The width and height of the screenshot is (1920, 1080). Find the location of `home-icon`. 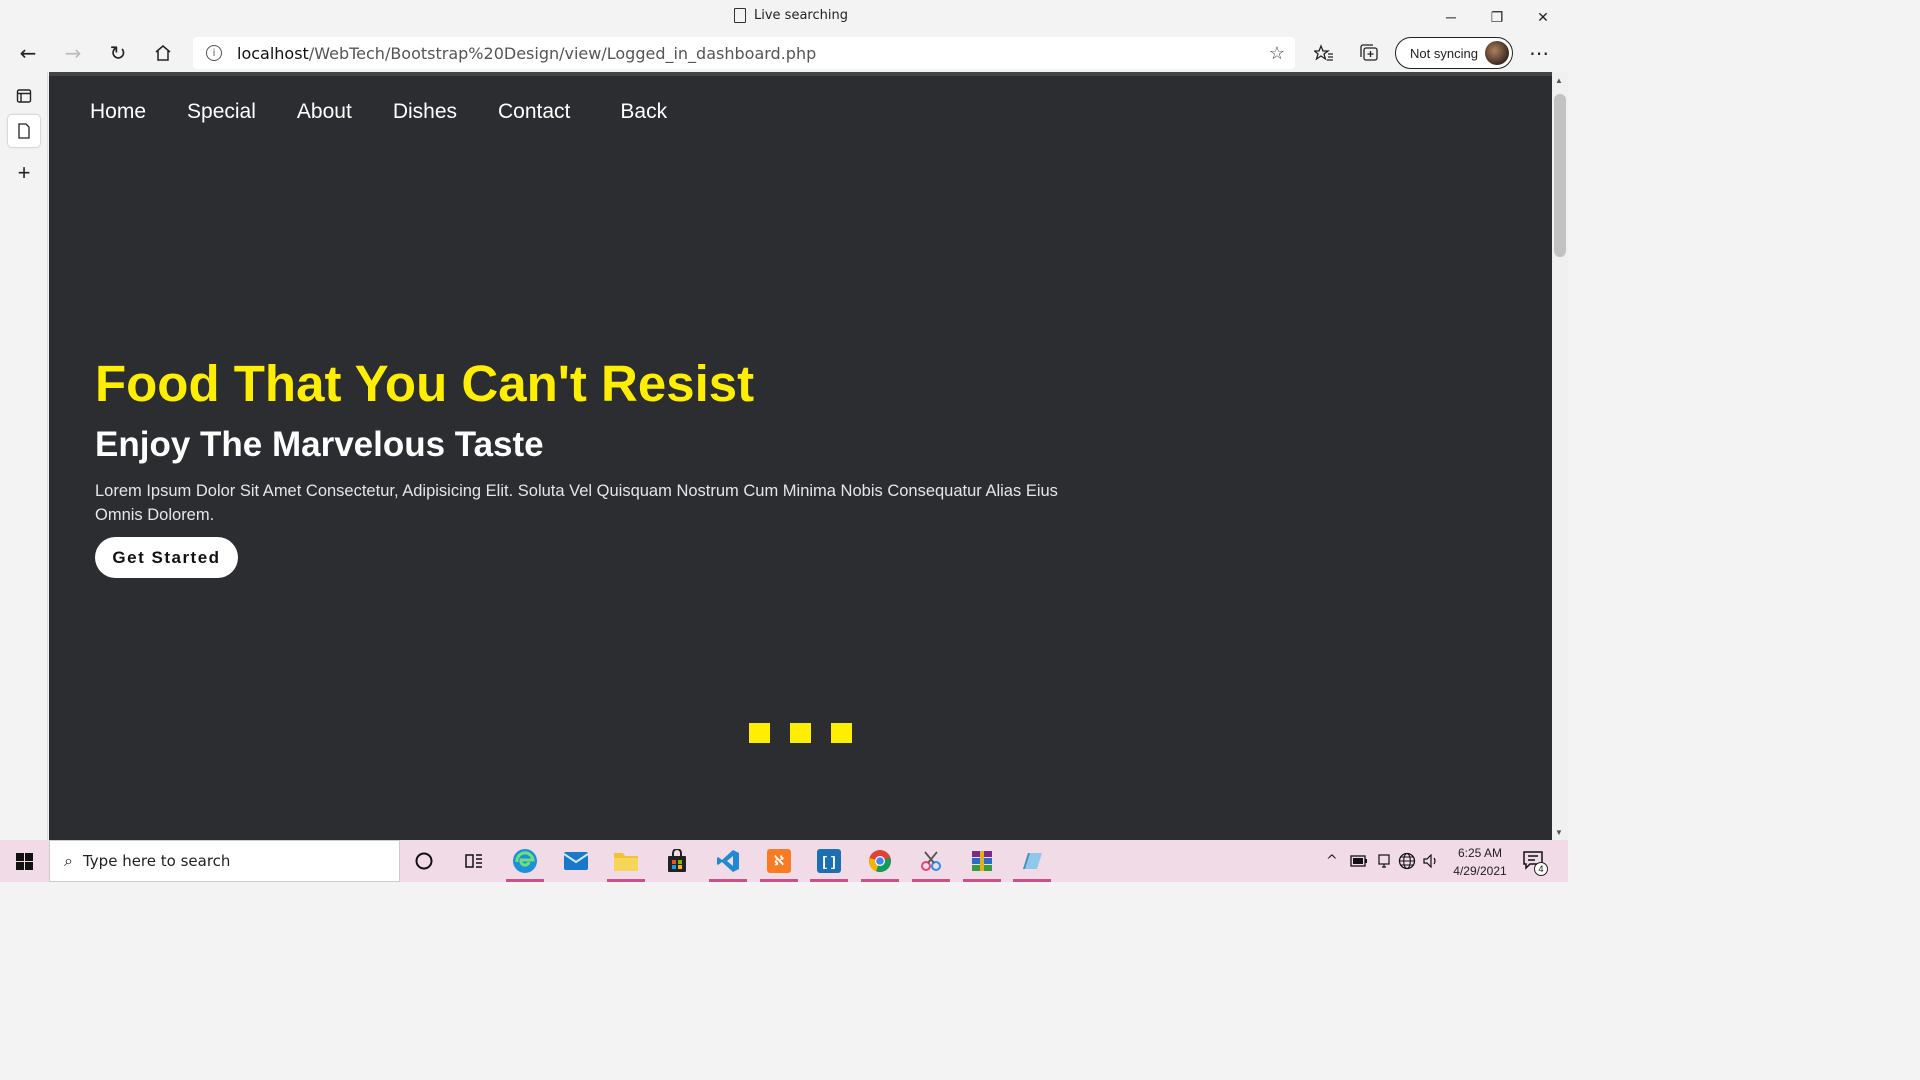

home-icon is located at coordinates (163, 53).